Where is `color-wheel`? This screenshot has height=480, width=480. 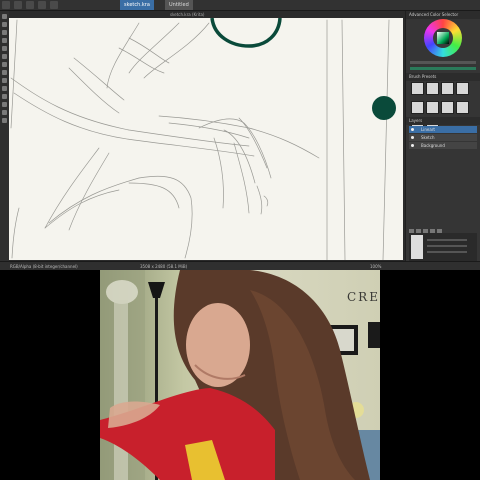 color-wheel is located at coordinates (443, 38).